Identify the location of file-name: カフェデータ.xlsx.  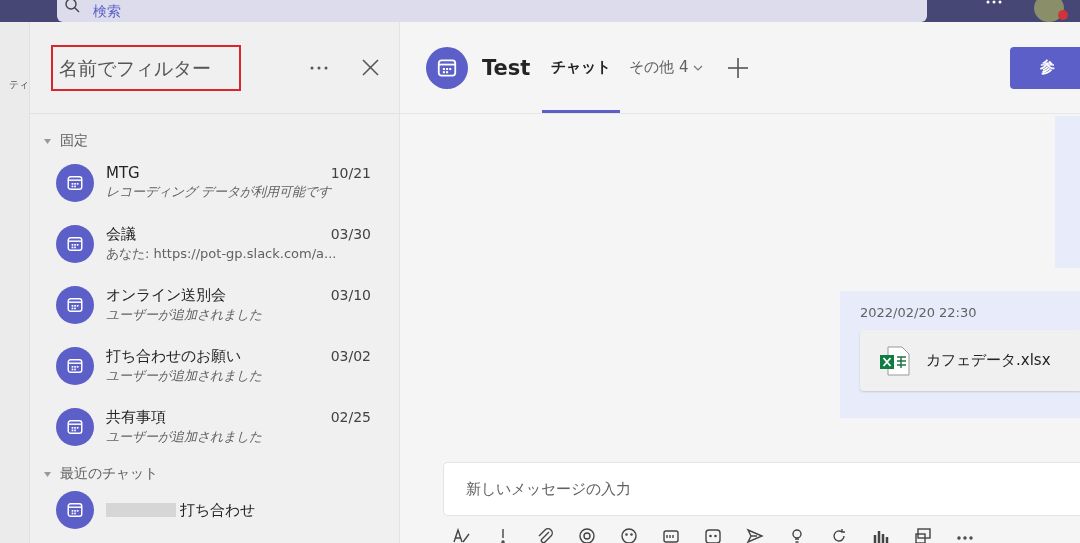
(988, 360).